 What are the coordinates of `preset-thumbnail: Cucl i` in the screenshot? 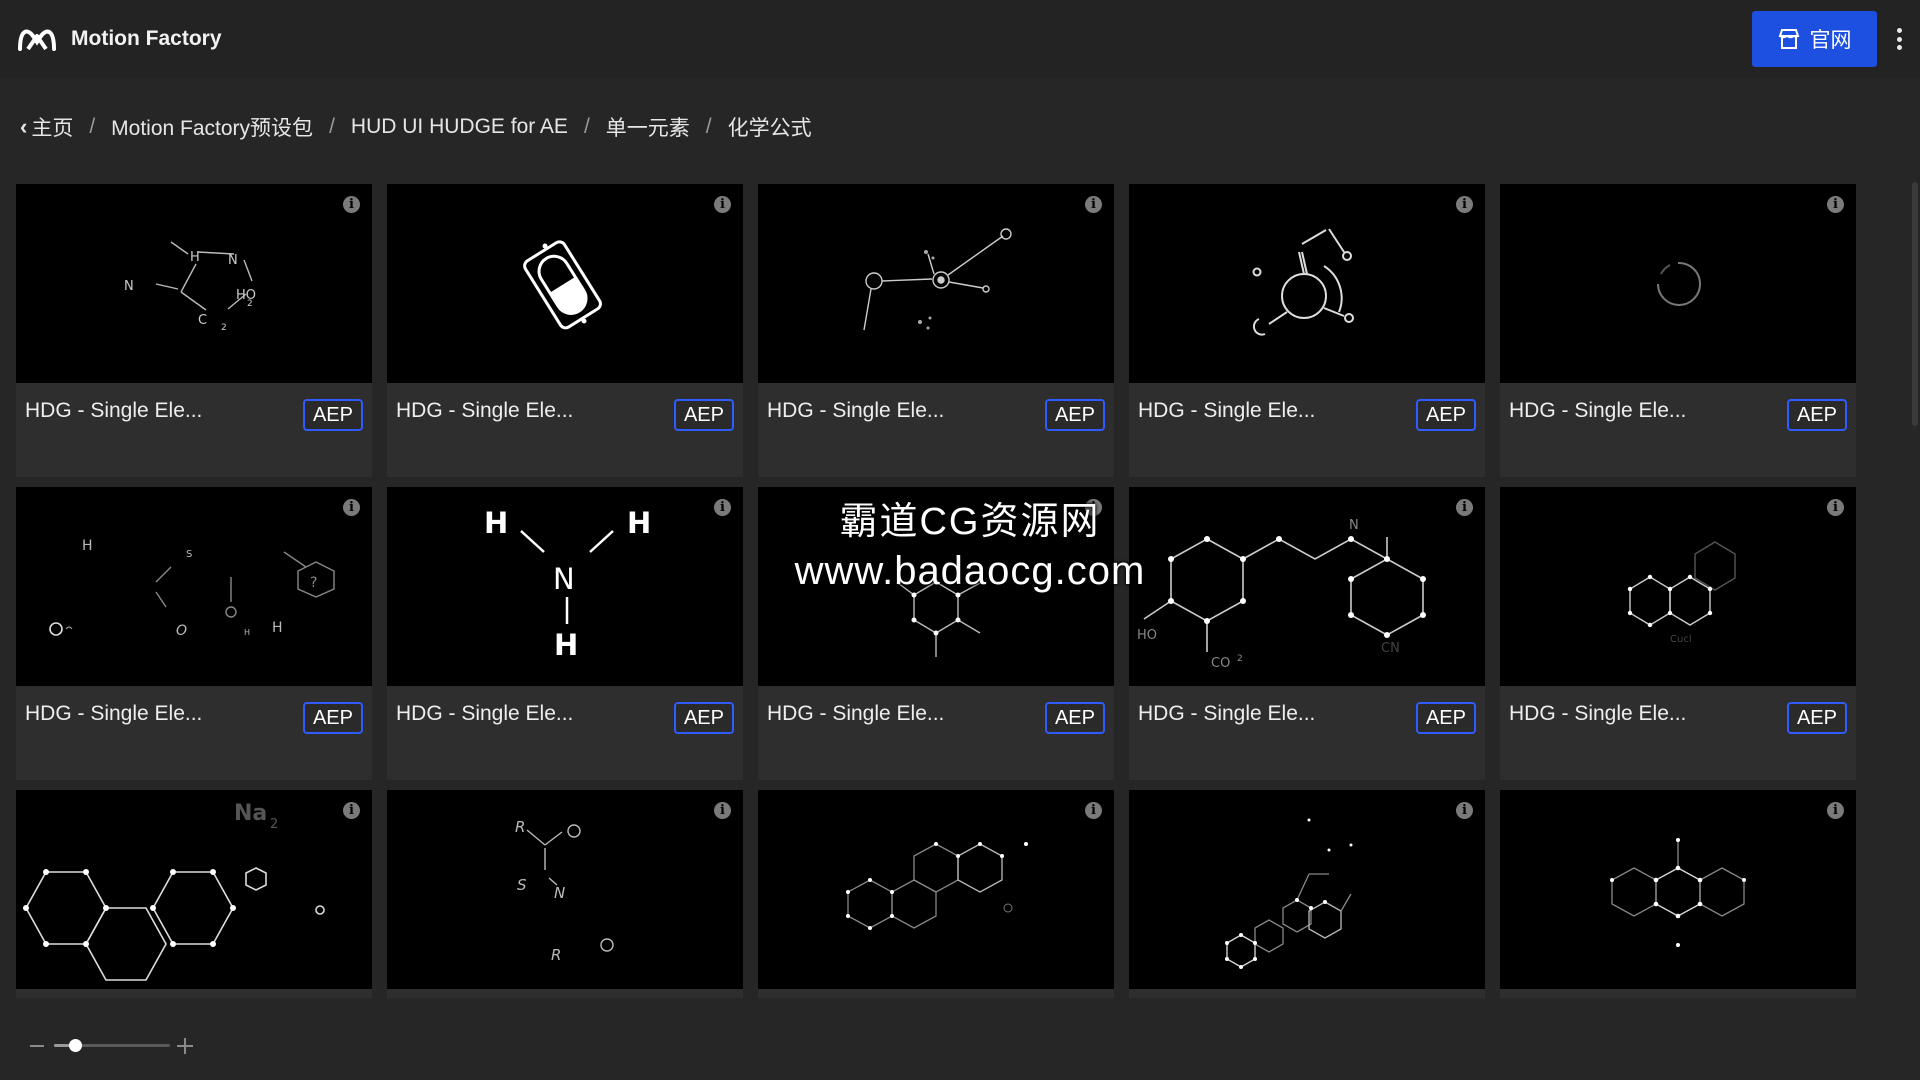 It's located at (1678, 586).